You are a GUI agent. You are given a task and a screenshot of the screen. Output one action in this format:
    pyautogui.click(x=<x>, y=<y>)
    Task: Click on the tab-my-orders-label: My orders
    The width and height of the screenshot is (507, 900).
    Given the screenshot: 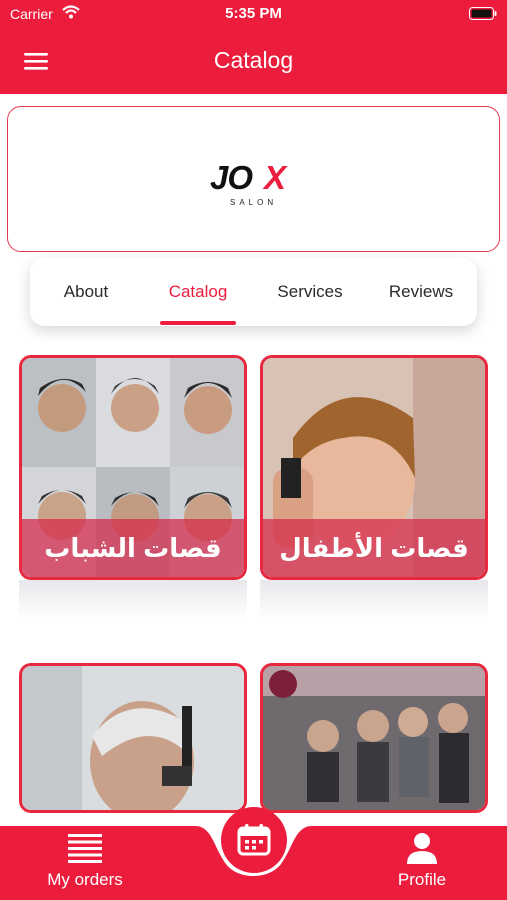 What is the action you would take?
    pyautogui.click(x=85, y=879)
    